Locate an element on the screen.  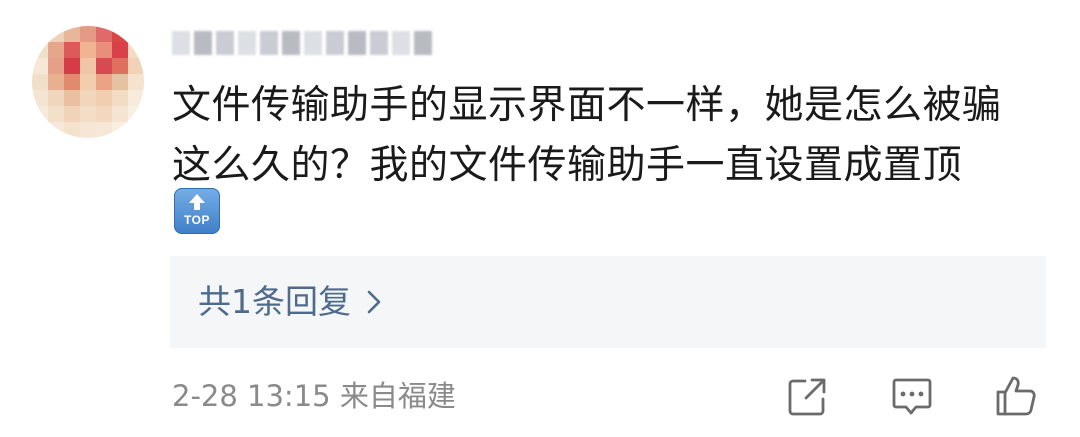
share-icon is located at coordinates (808, 396).